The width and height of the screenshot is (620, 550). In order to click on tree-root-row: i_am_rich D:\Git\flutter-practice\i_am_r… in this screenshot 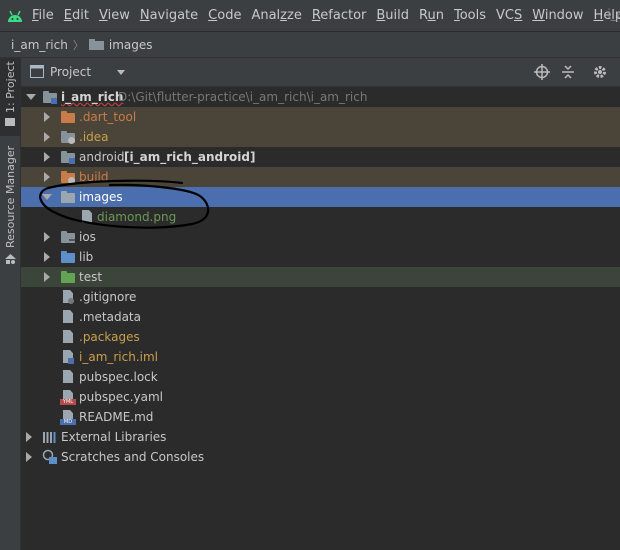, I will do `click(320, 97)`.